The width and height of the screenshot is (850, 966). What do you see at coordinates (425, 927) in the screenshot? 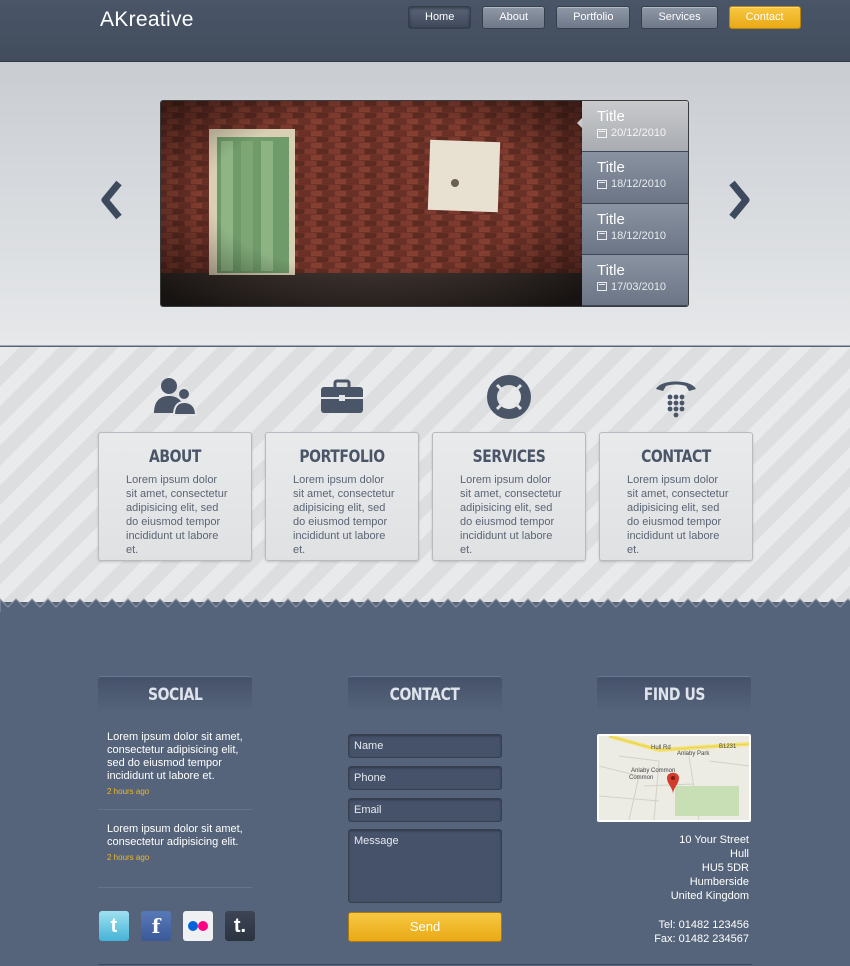
I see `send-button: Send` at bounding box center [425, 927].